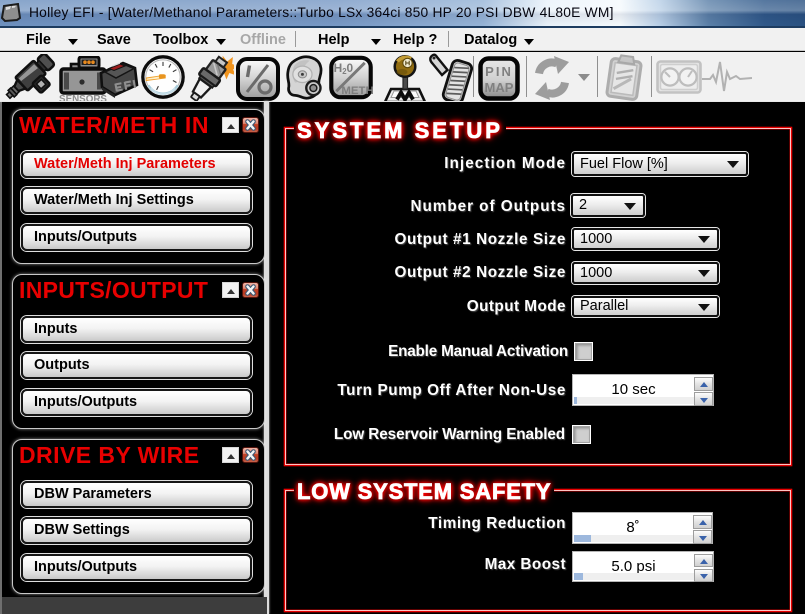 This screenshot has height=614, width=805. What do you see at coordinates (499, 87) in the screenshot?
I see `svg-text: MAP` at bounding box center [499, 87].